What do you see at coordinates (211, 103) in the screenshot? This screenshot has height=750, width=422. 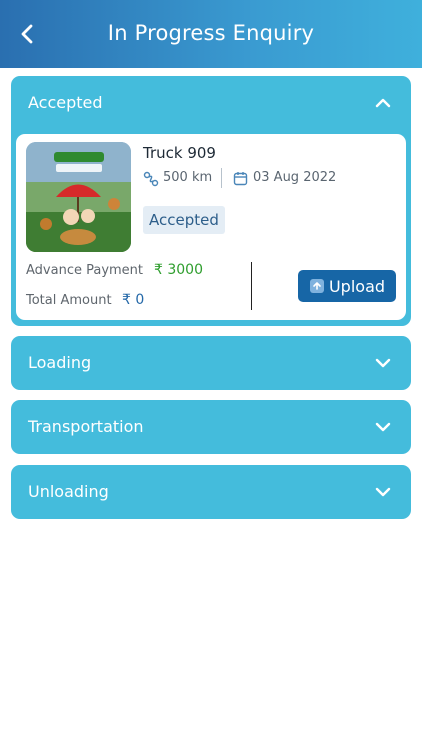 I see `section-accepted-header: Accepted` at bounding box center [211, 103].